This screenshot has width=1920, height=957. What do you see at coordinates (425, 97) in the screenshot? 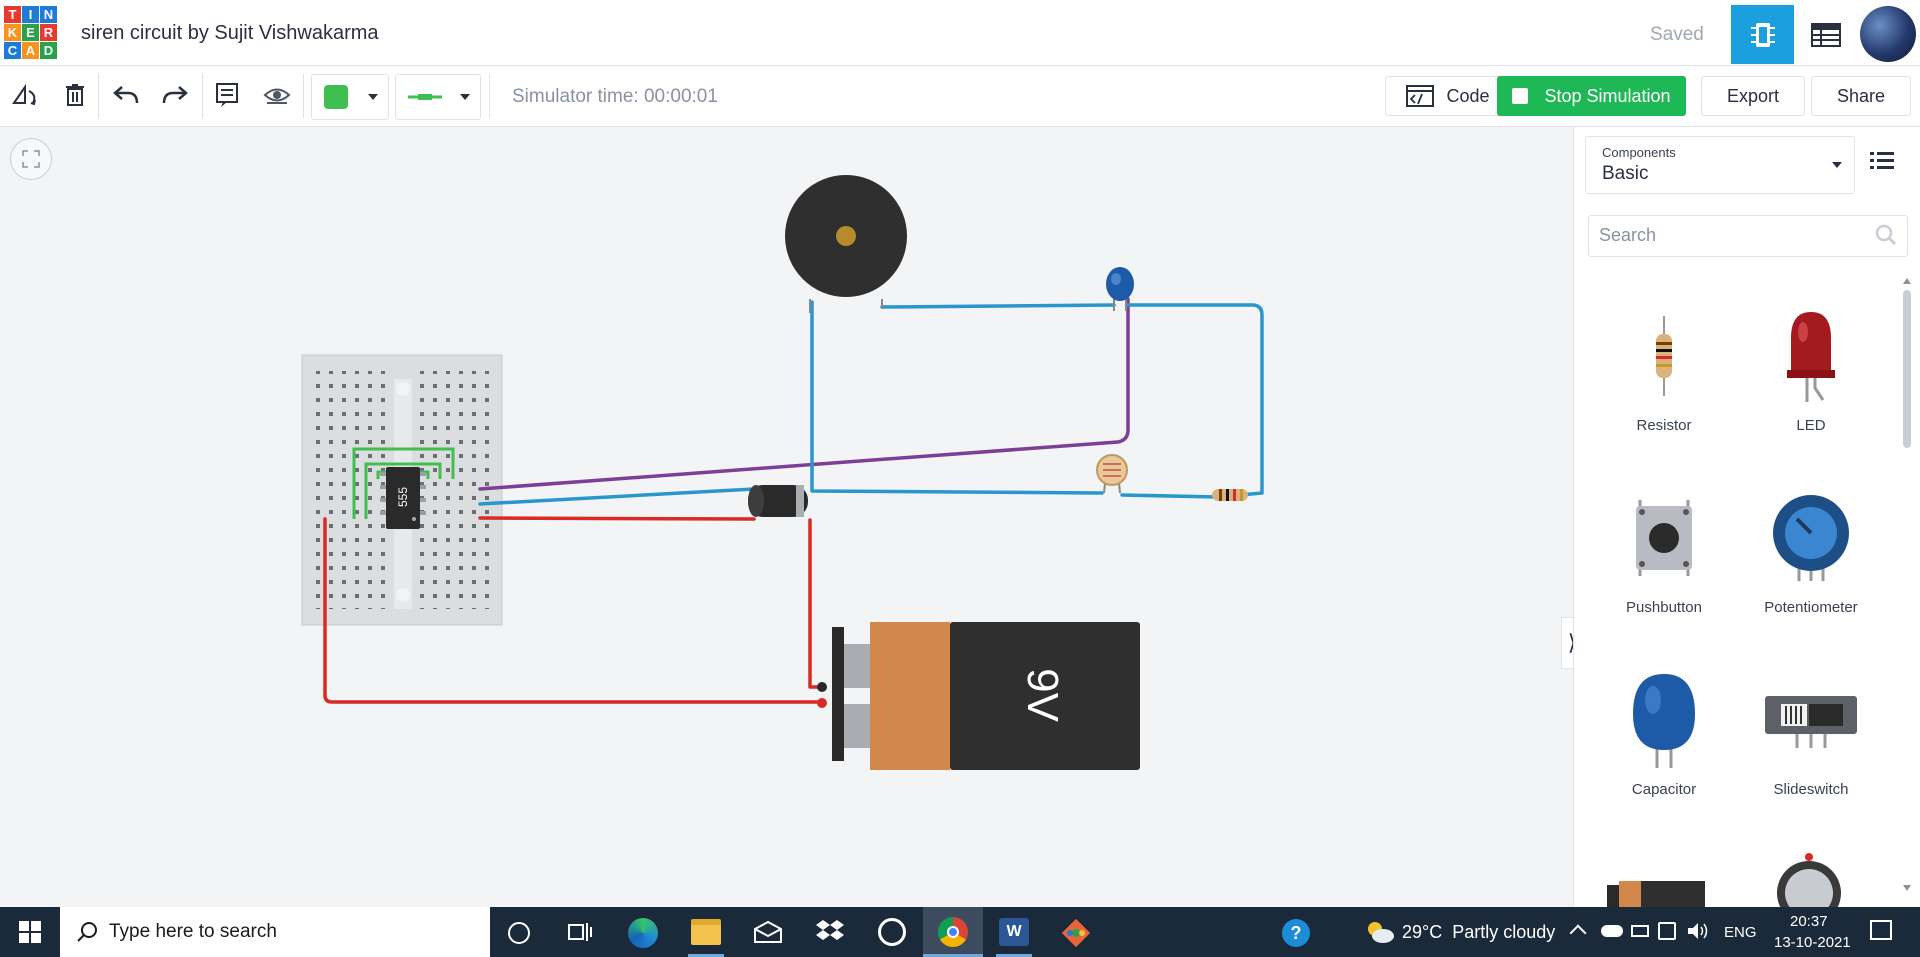
I see `wire-type-icon` at bounding box center [425, 97].